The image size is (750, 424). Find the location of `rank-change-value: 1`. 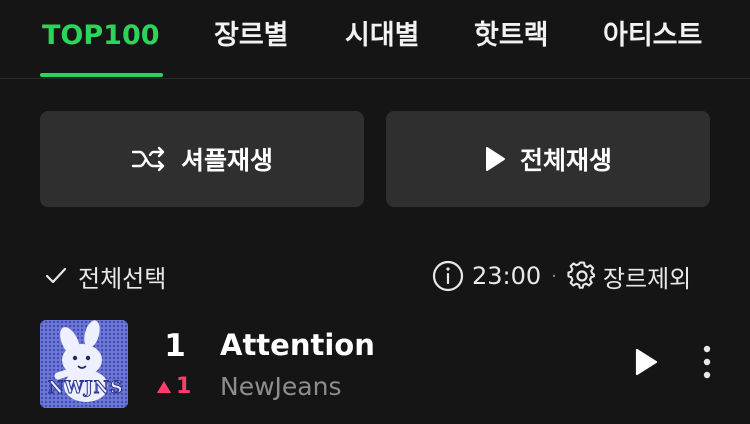

rank-change-value: 1 is located at coordinates (184, 386).